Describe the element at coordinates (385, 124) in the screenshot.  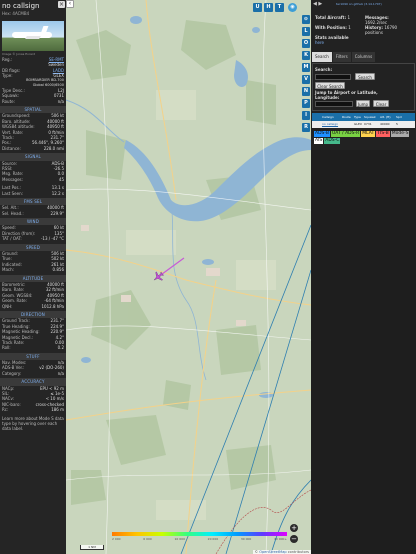
I see `row-alt: 40000` at that location.